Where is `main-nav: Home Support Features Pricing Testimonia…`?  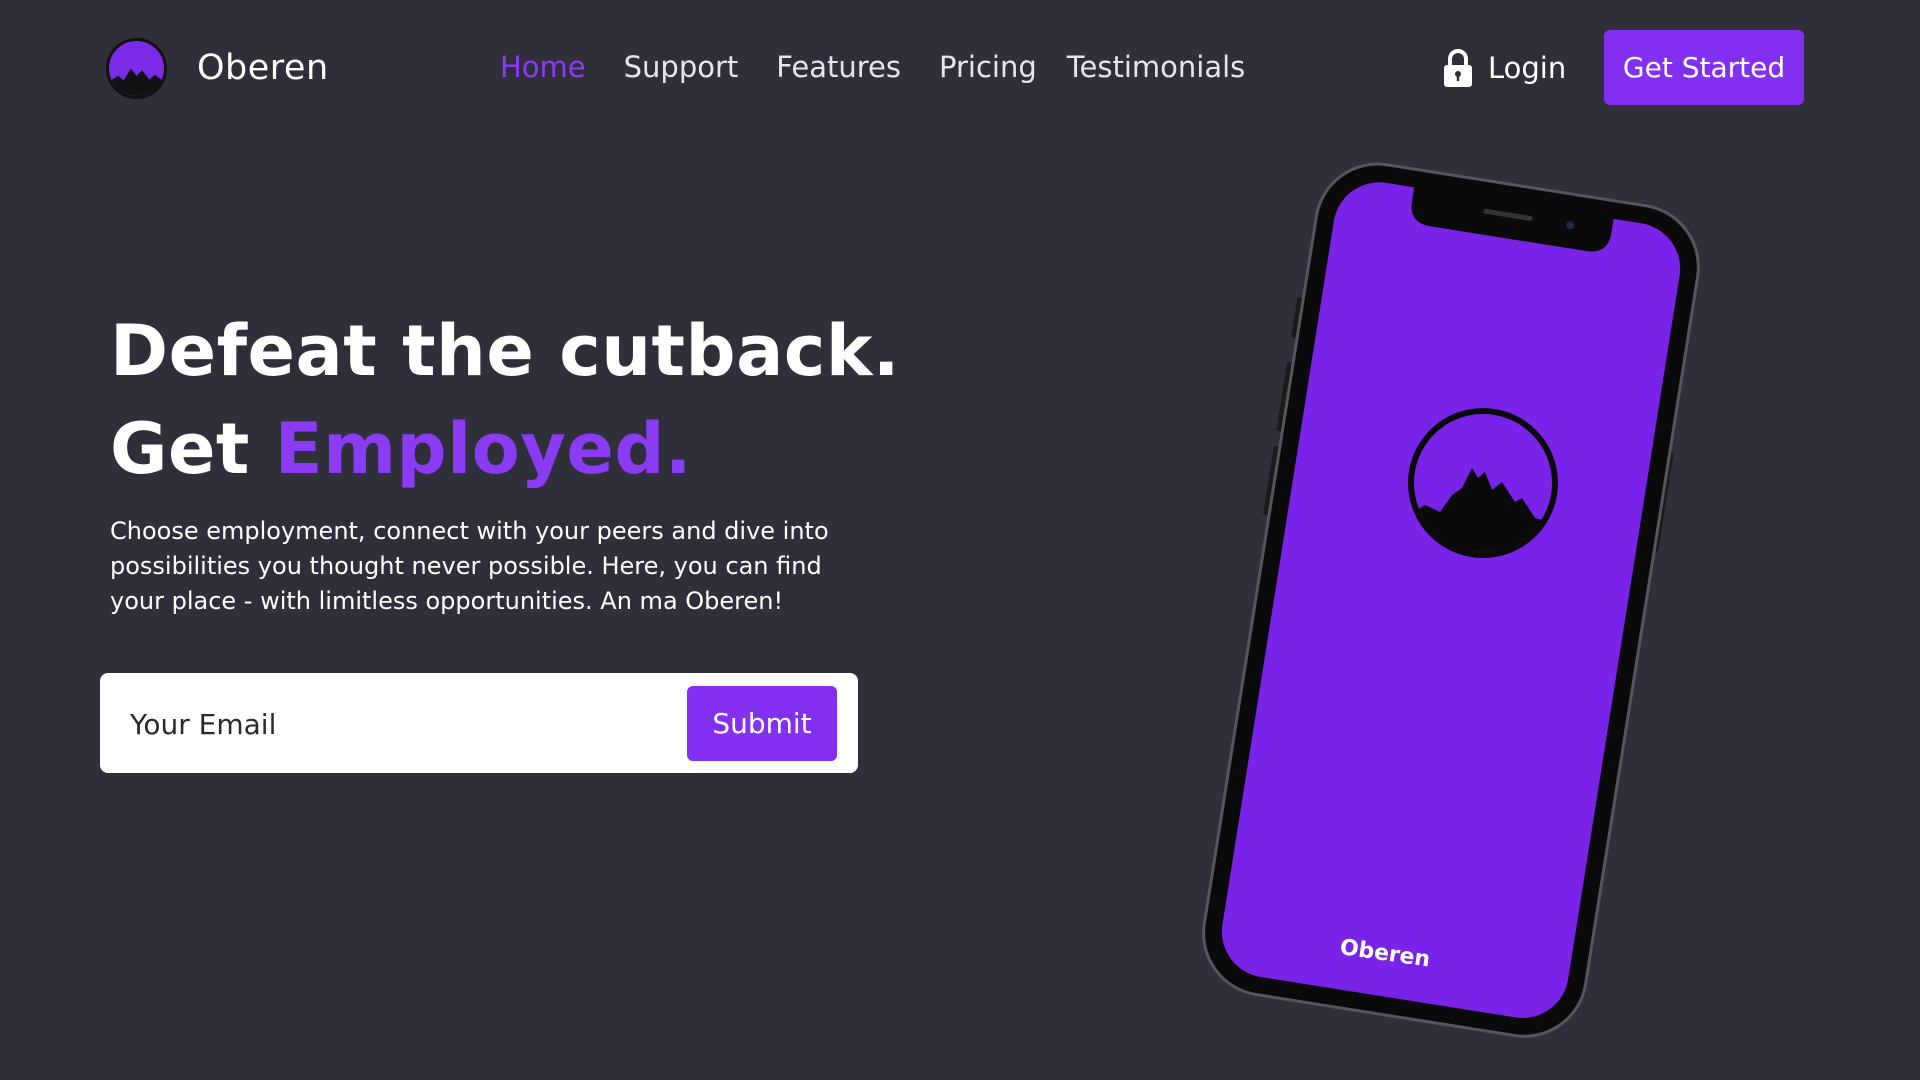 main-nav: Home Support Features Pricing Testimonia… is located at coordinates (891, 67).